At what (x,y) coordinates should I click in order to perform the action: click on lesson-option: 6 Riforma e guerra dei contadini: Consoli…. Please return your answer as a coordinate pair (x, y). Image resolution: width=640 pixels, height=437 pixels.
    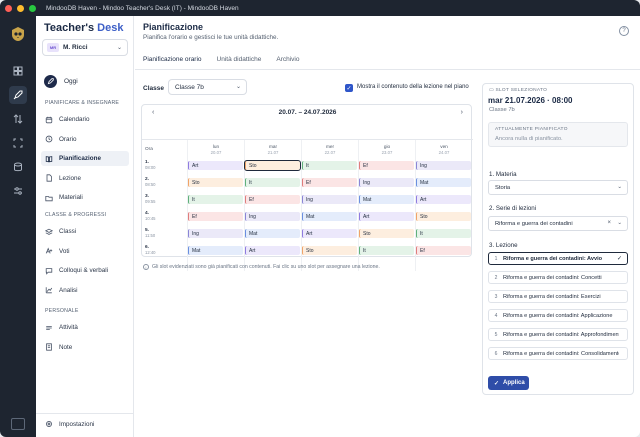
    Looking at the image, I should click on (558, 353).